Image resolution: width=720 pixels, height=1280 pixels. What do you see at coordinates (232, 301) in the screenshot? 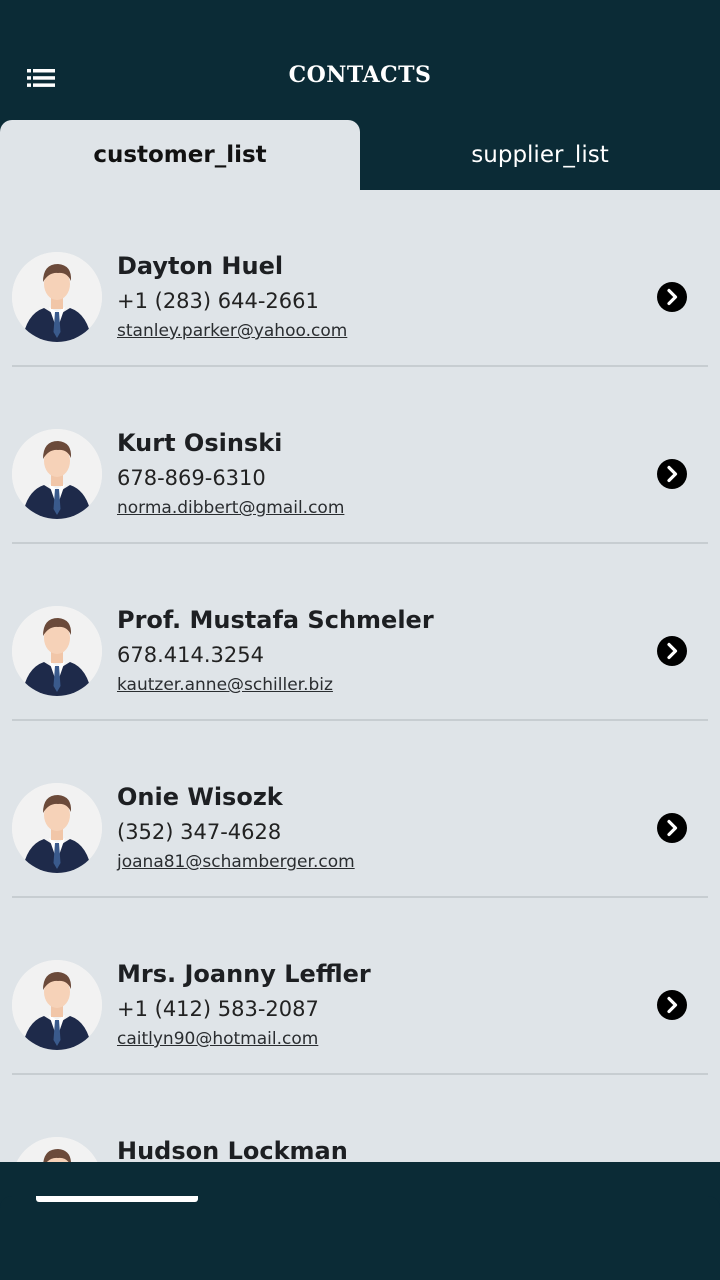
I see `contact-phone: +1 (283) 644-2661` at bounding box center [232, 301].